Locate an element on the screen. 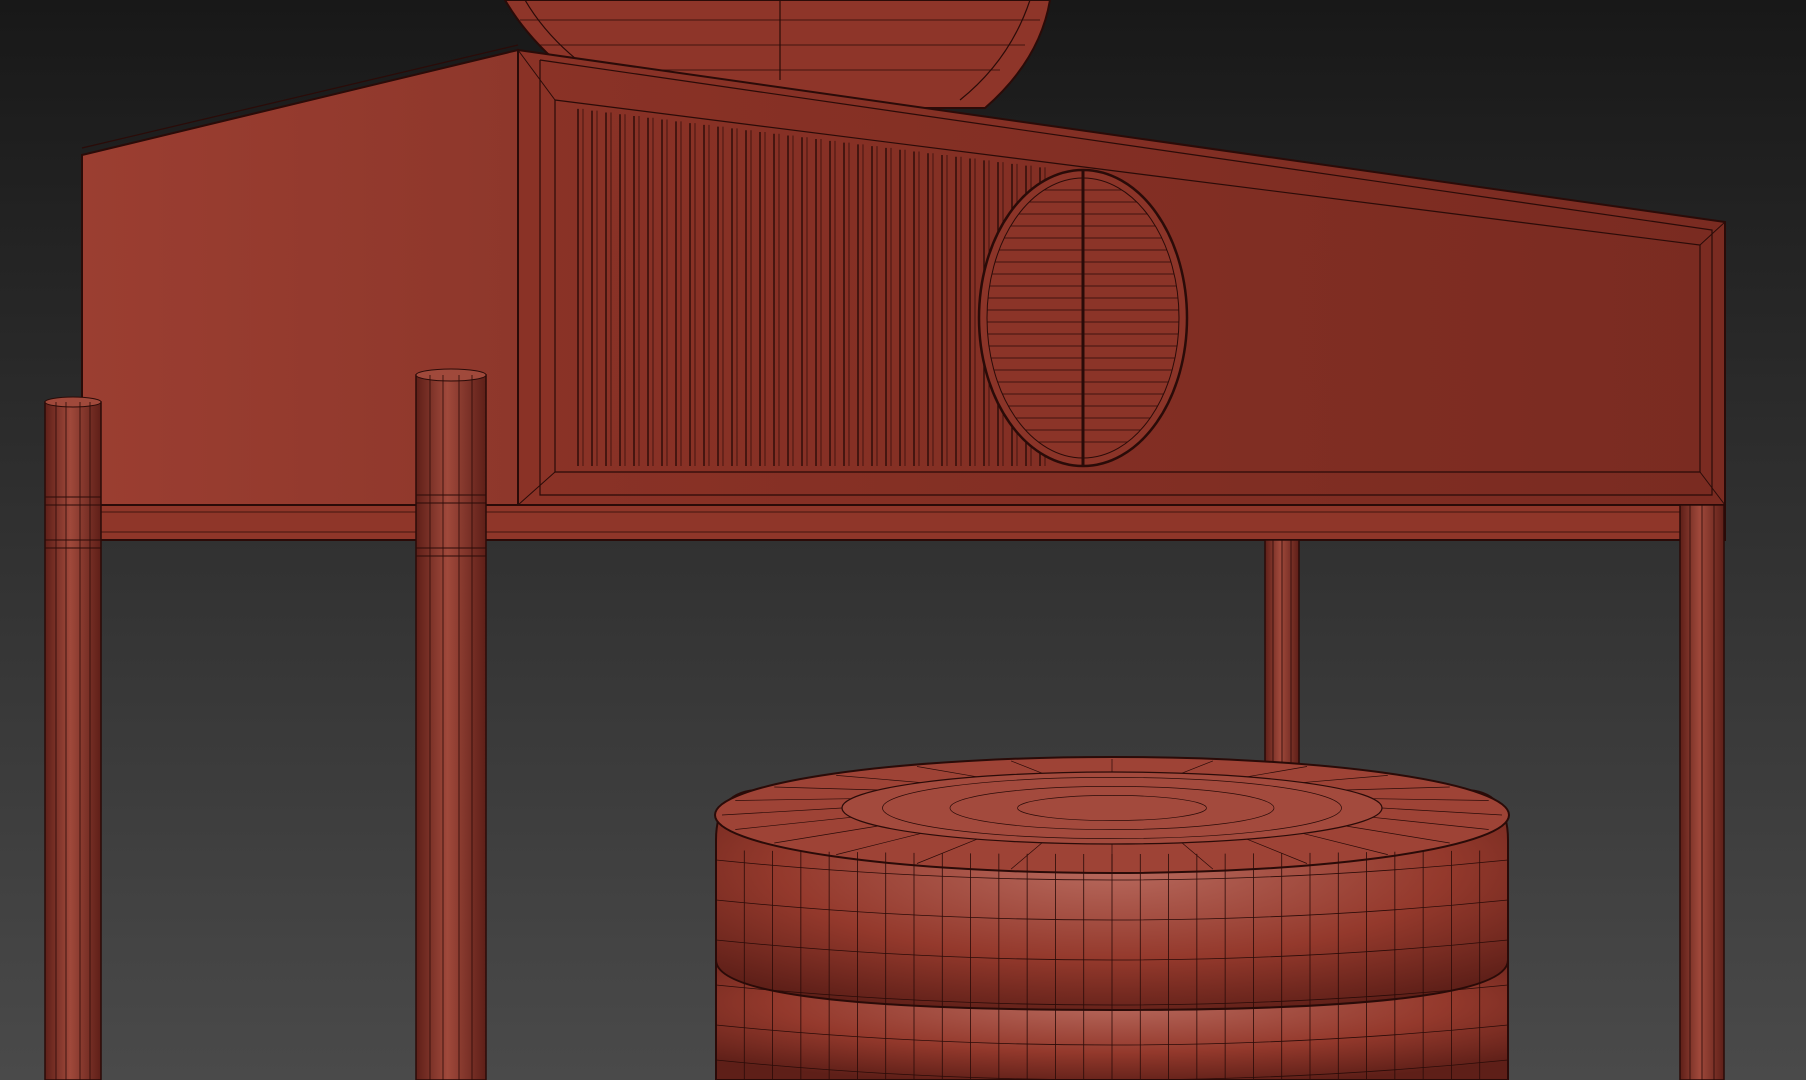  table-leg-front-left is located at coordinates (73, 738).